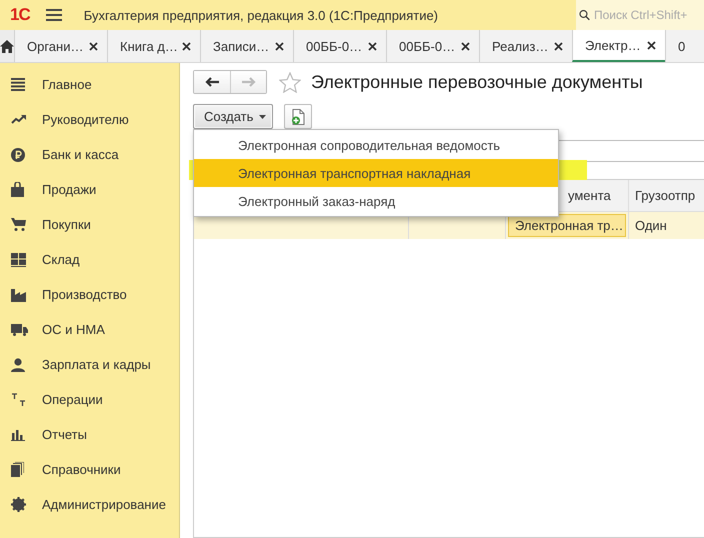 Image resolution: width=704 pixels, height=538 pixels. I want to click on search-field: Поиск Ctrl+Shift+, so click(640, 15).